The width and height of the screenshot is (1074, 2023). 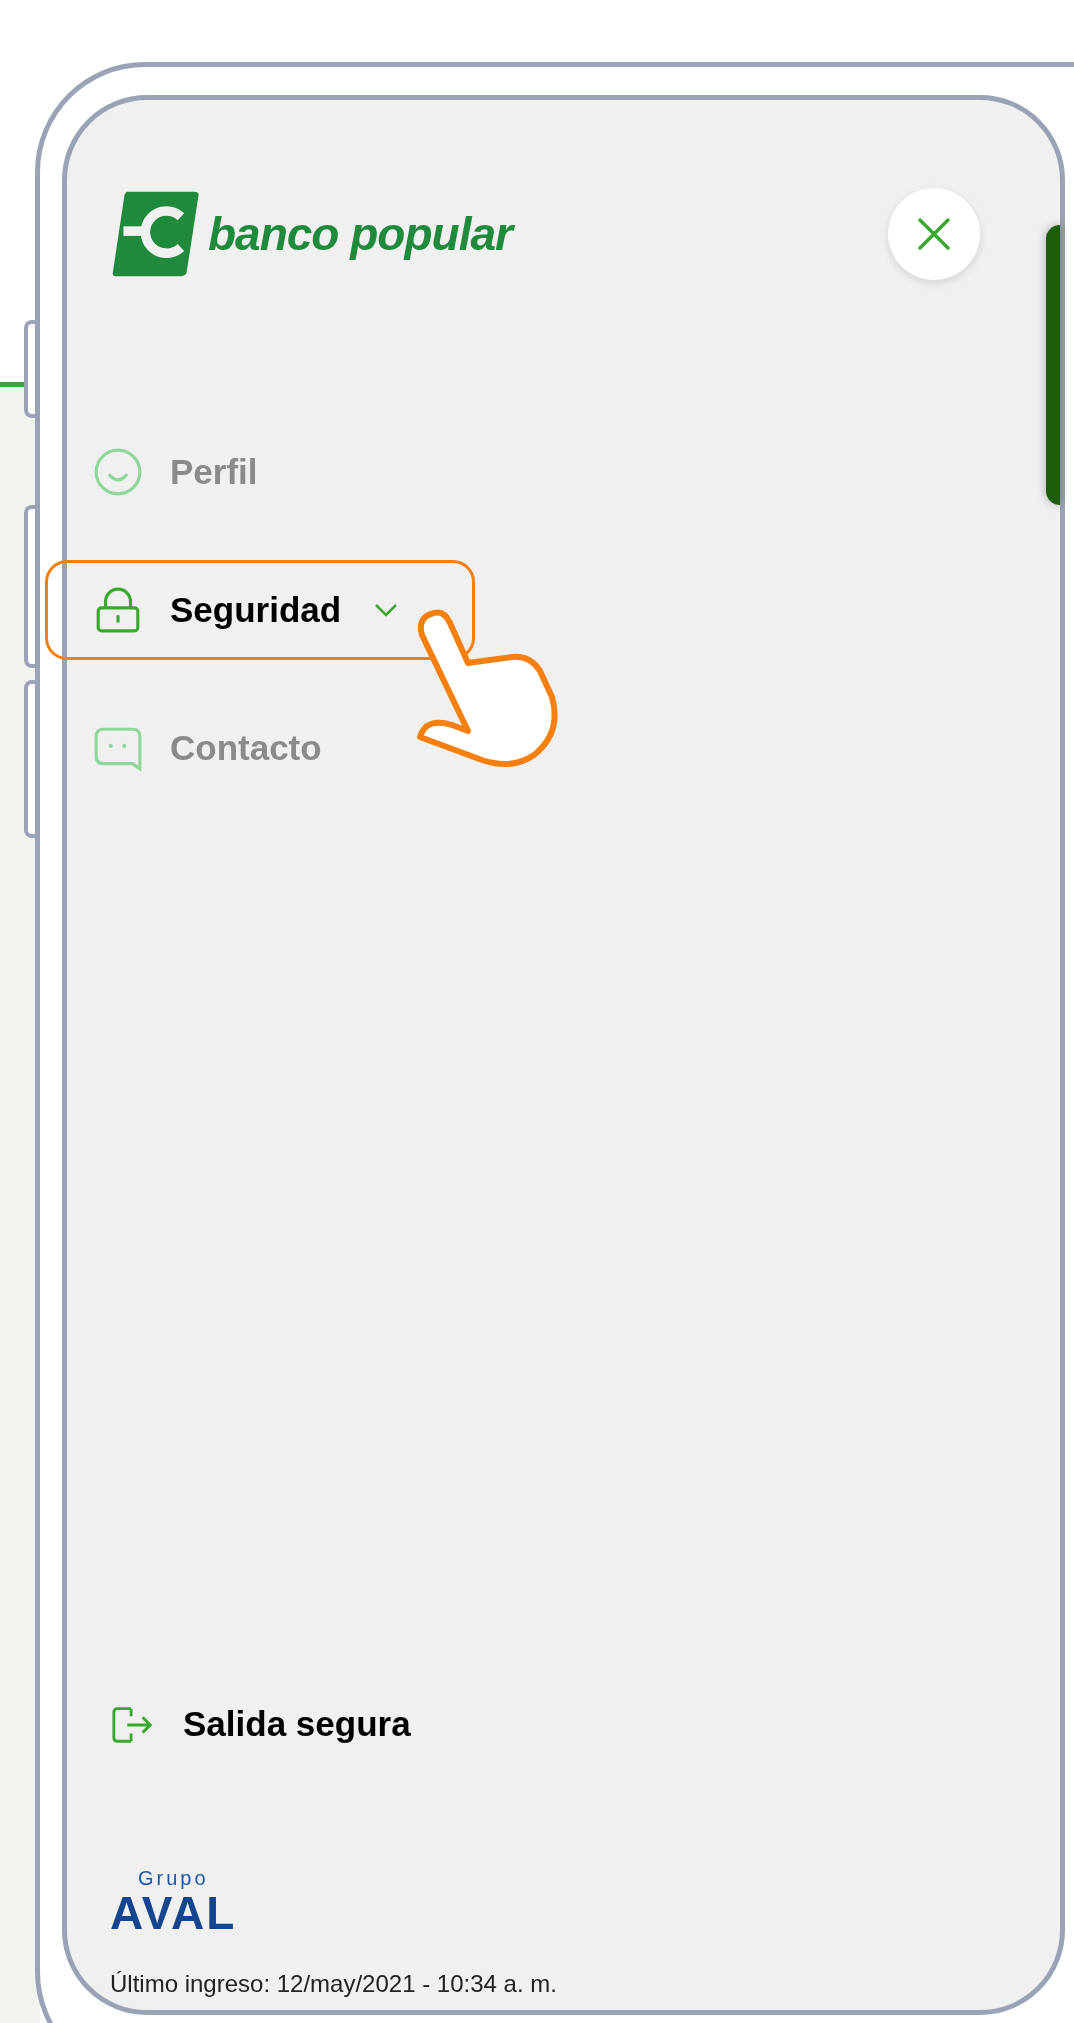 What do you see at coordinates (260, 610) in the screenshot?
I see `menu-item: Seguridad` at bounding box center [260, 610].